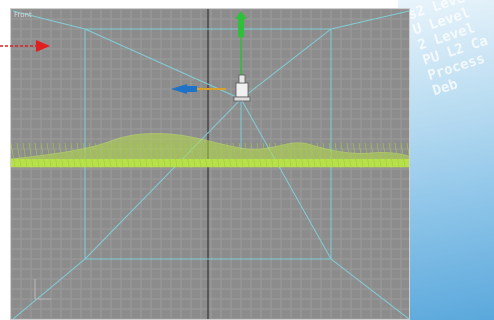  Describe the element at coordinates (23, 15) in the screenshot. I see `viewport-label: Front` at that location.